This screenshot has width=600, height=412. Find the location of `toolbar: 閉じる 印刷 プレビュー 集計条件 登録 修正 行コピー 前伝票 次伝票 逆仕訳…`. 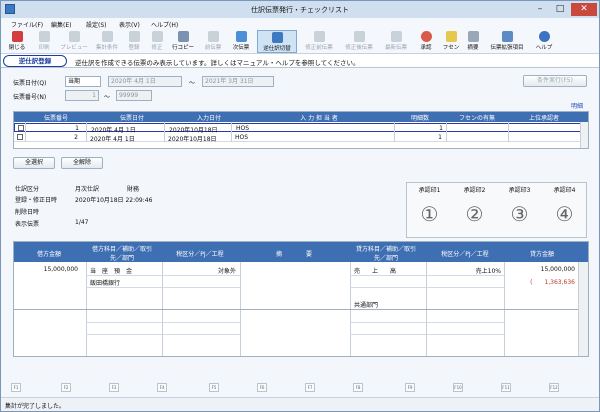

toolbar: 閉じる 印刷 プレビュー 集計条件 登録 修正 行コピー 前伝票 次伝票 逆仕訳… is located at coordinates (300, 41).